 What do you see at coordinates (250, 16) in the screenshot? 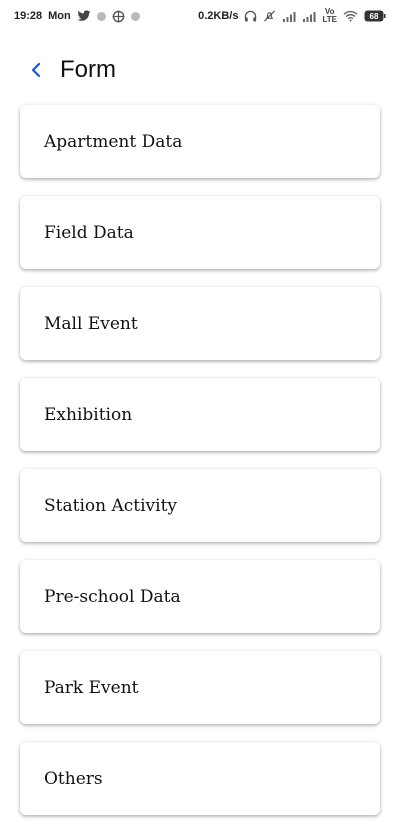
I see `headphones-icon` at bounding box center [250, 16].